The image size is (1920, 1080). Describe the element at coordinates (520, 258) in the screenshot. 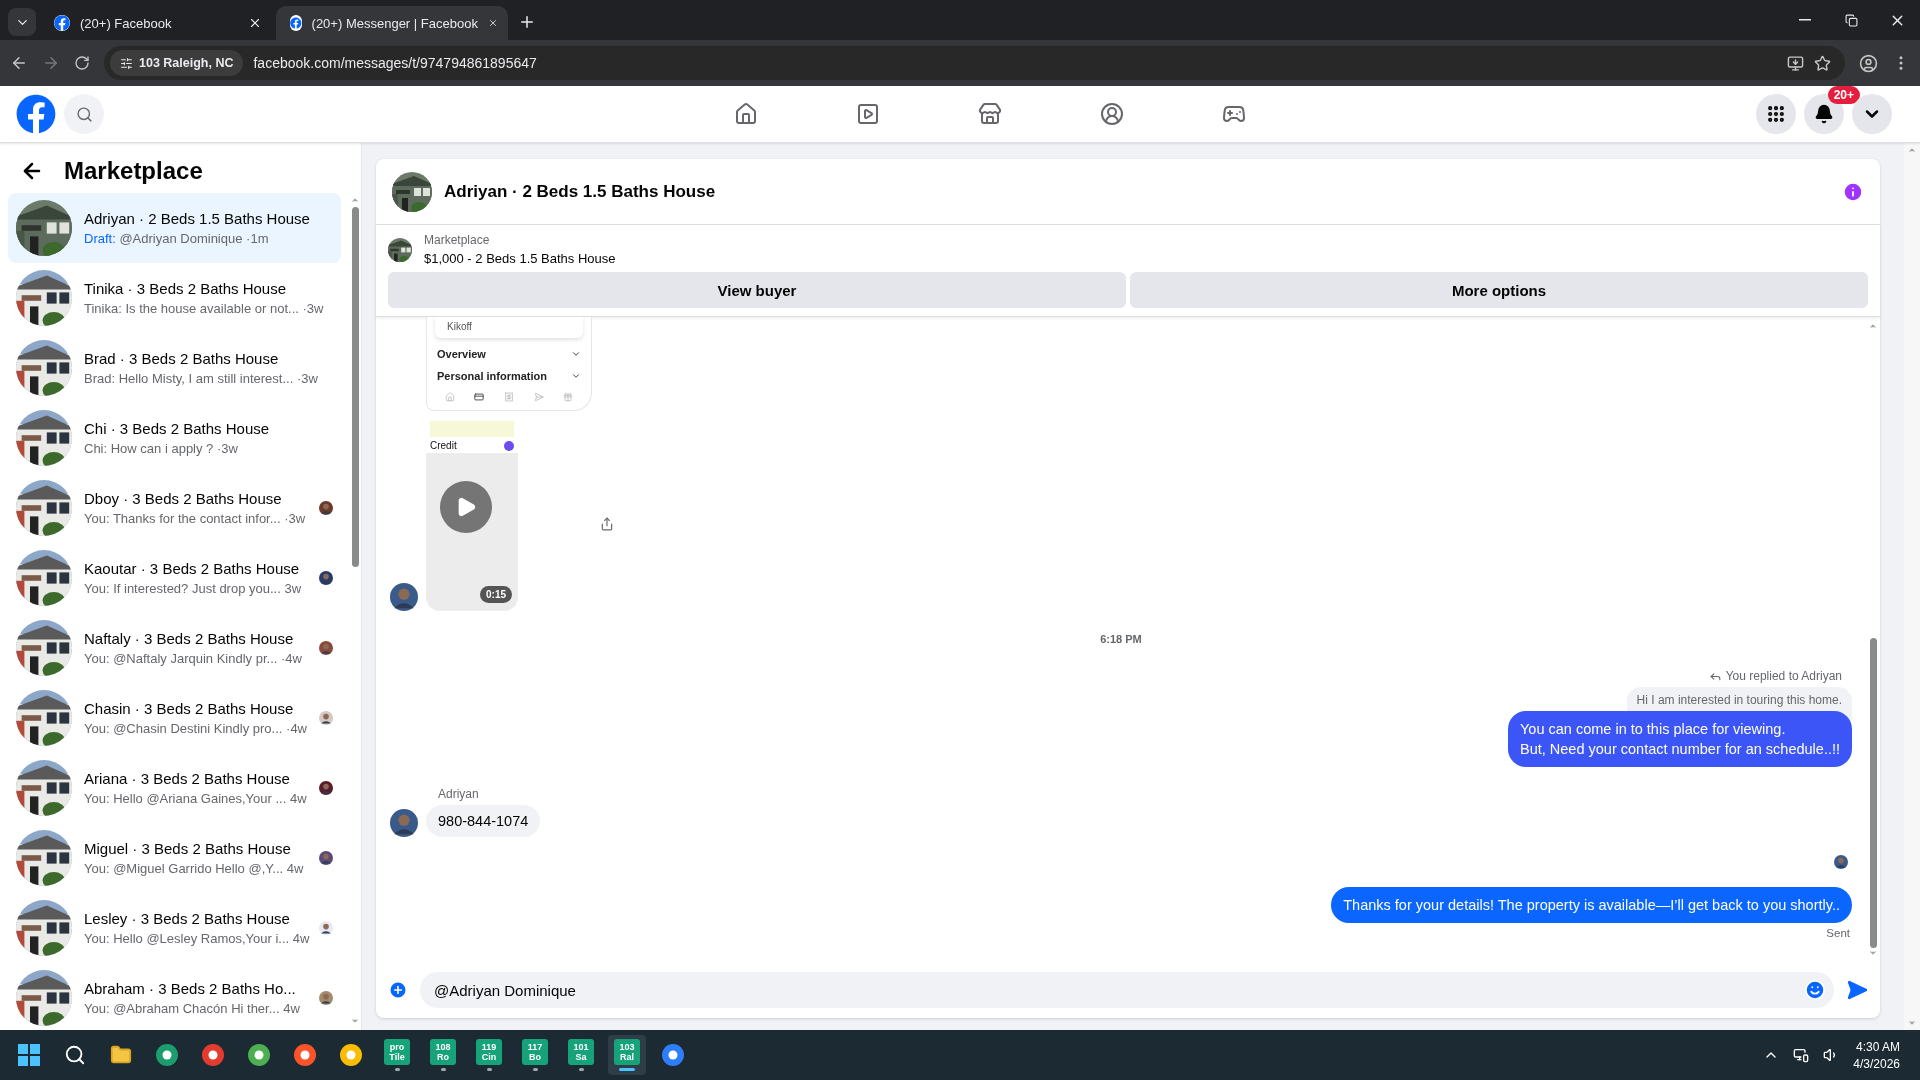

I see `listing-title: $1,000 - 2 Beds 1.5 Baths House` at that location.